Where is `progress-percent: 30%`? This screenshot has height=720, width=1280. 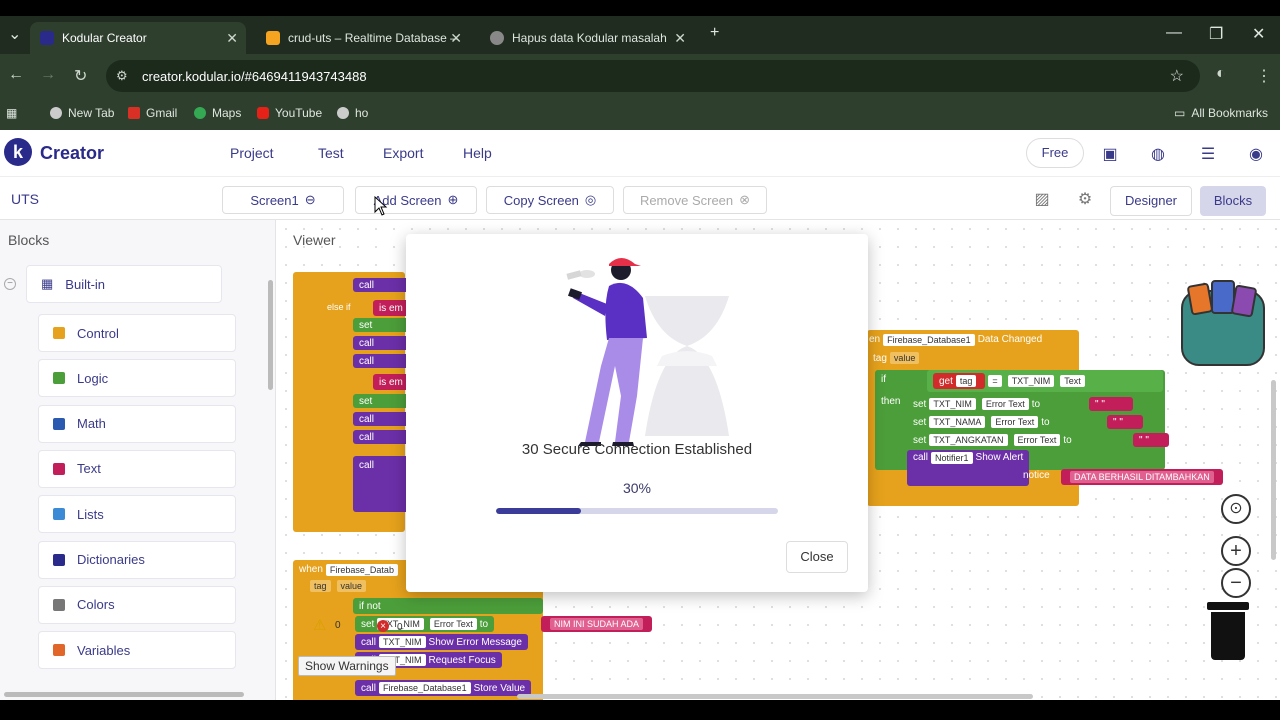 progress-percent: 30% is located at coordinates (637, 488).